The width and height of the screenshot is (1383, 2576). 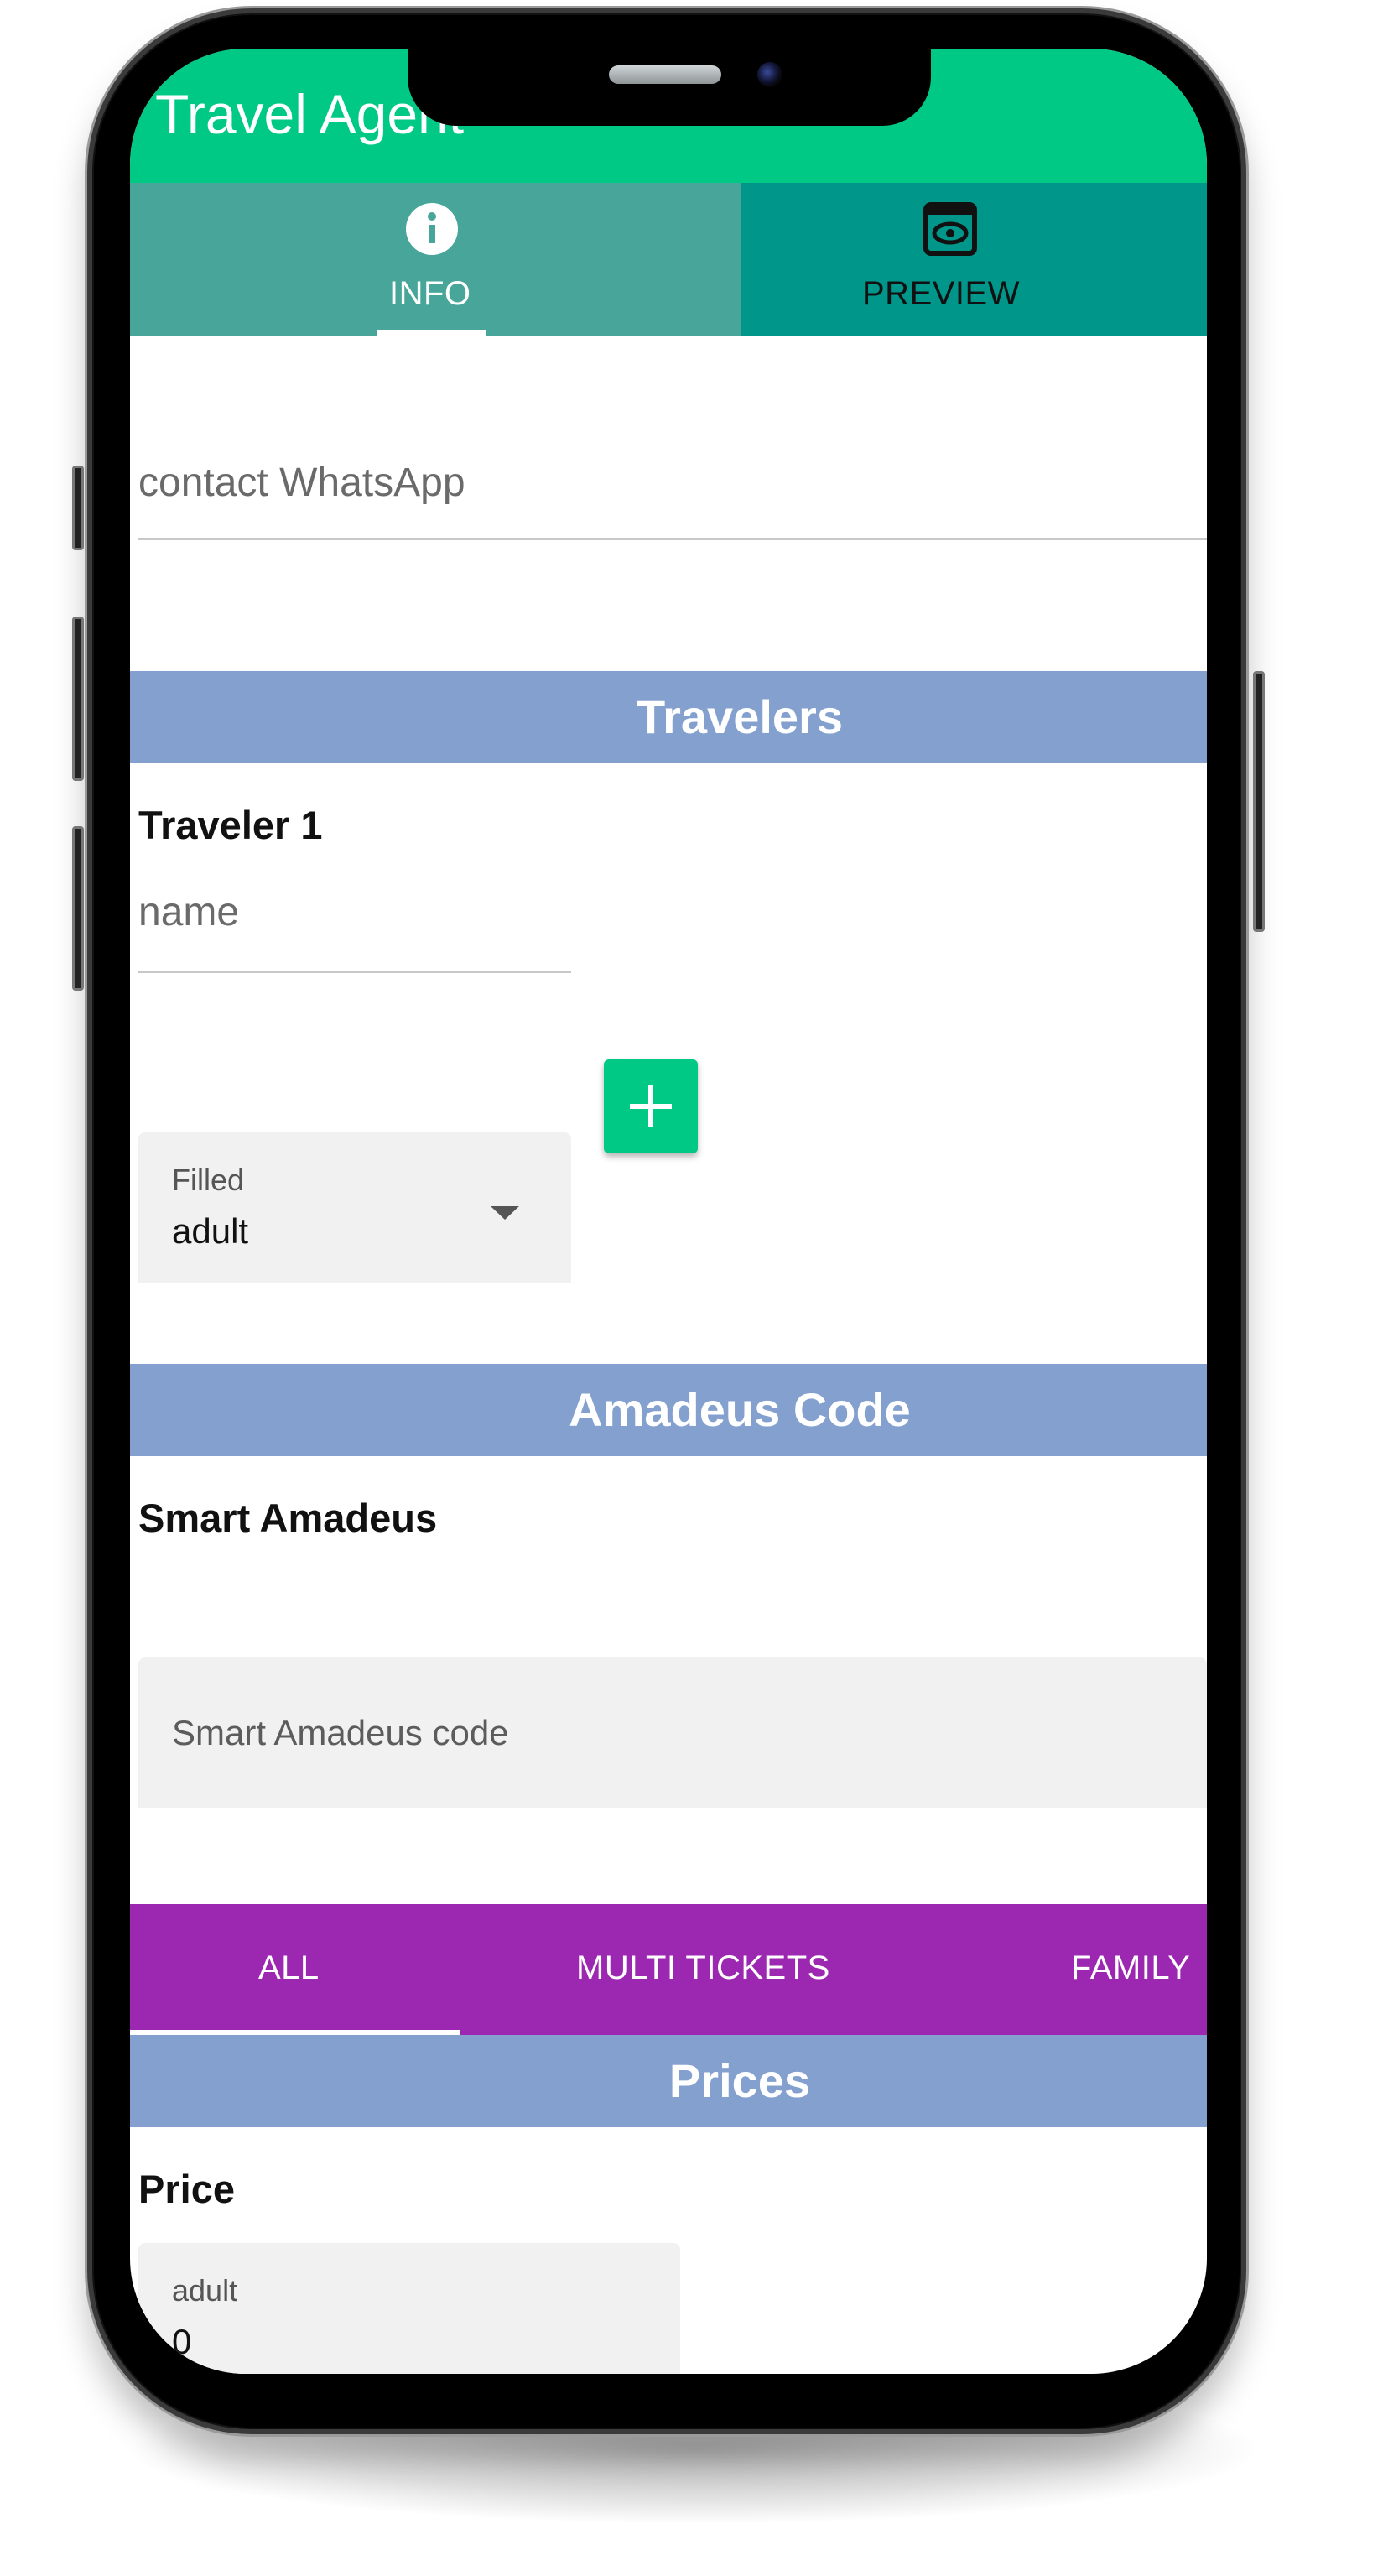 What do you see at coordinates (672, 1732) in the screenshot?
I see `smart-amadeus-code-field: Smart Amadeus code` at bounding box center [672, 1732].